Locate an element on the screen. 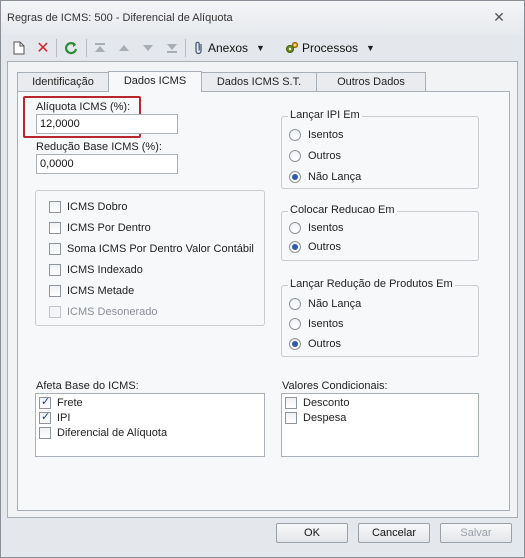  ipi-label: IPI is located at coordinates (64, 418).